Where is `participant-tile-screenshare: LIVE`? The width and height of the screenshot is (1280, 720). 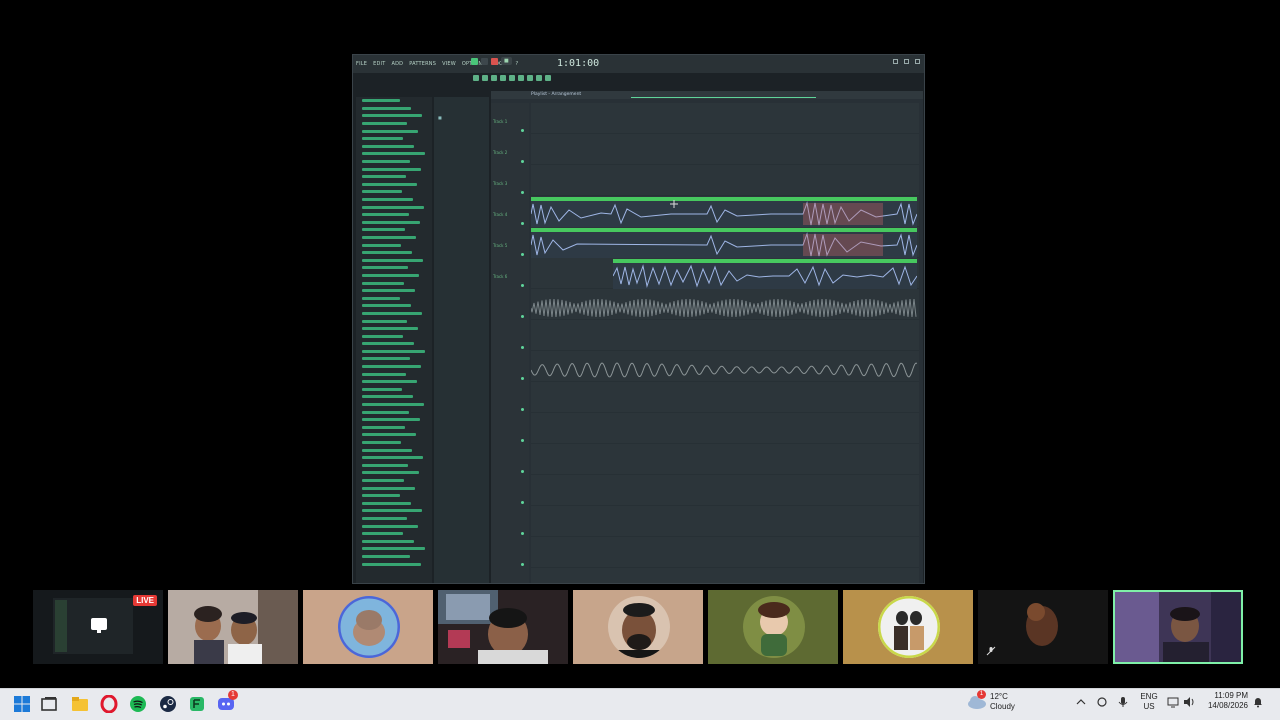 participant-tile-screenshare: LIVE is located at coordinates (98, 627).